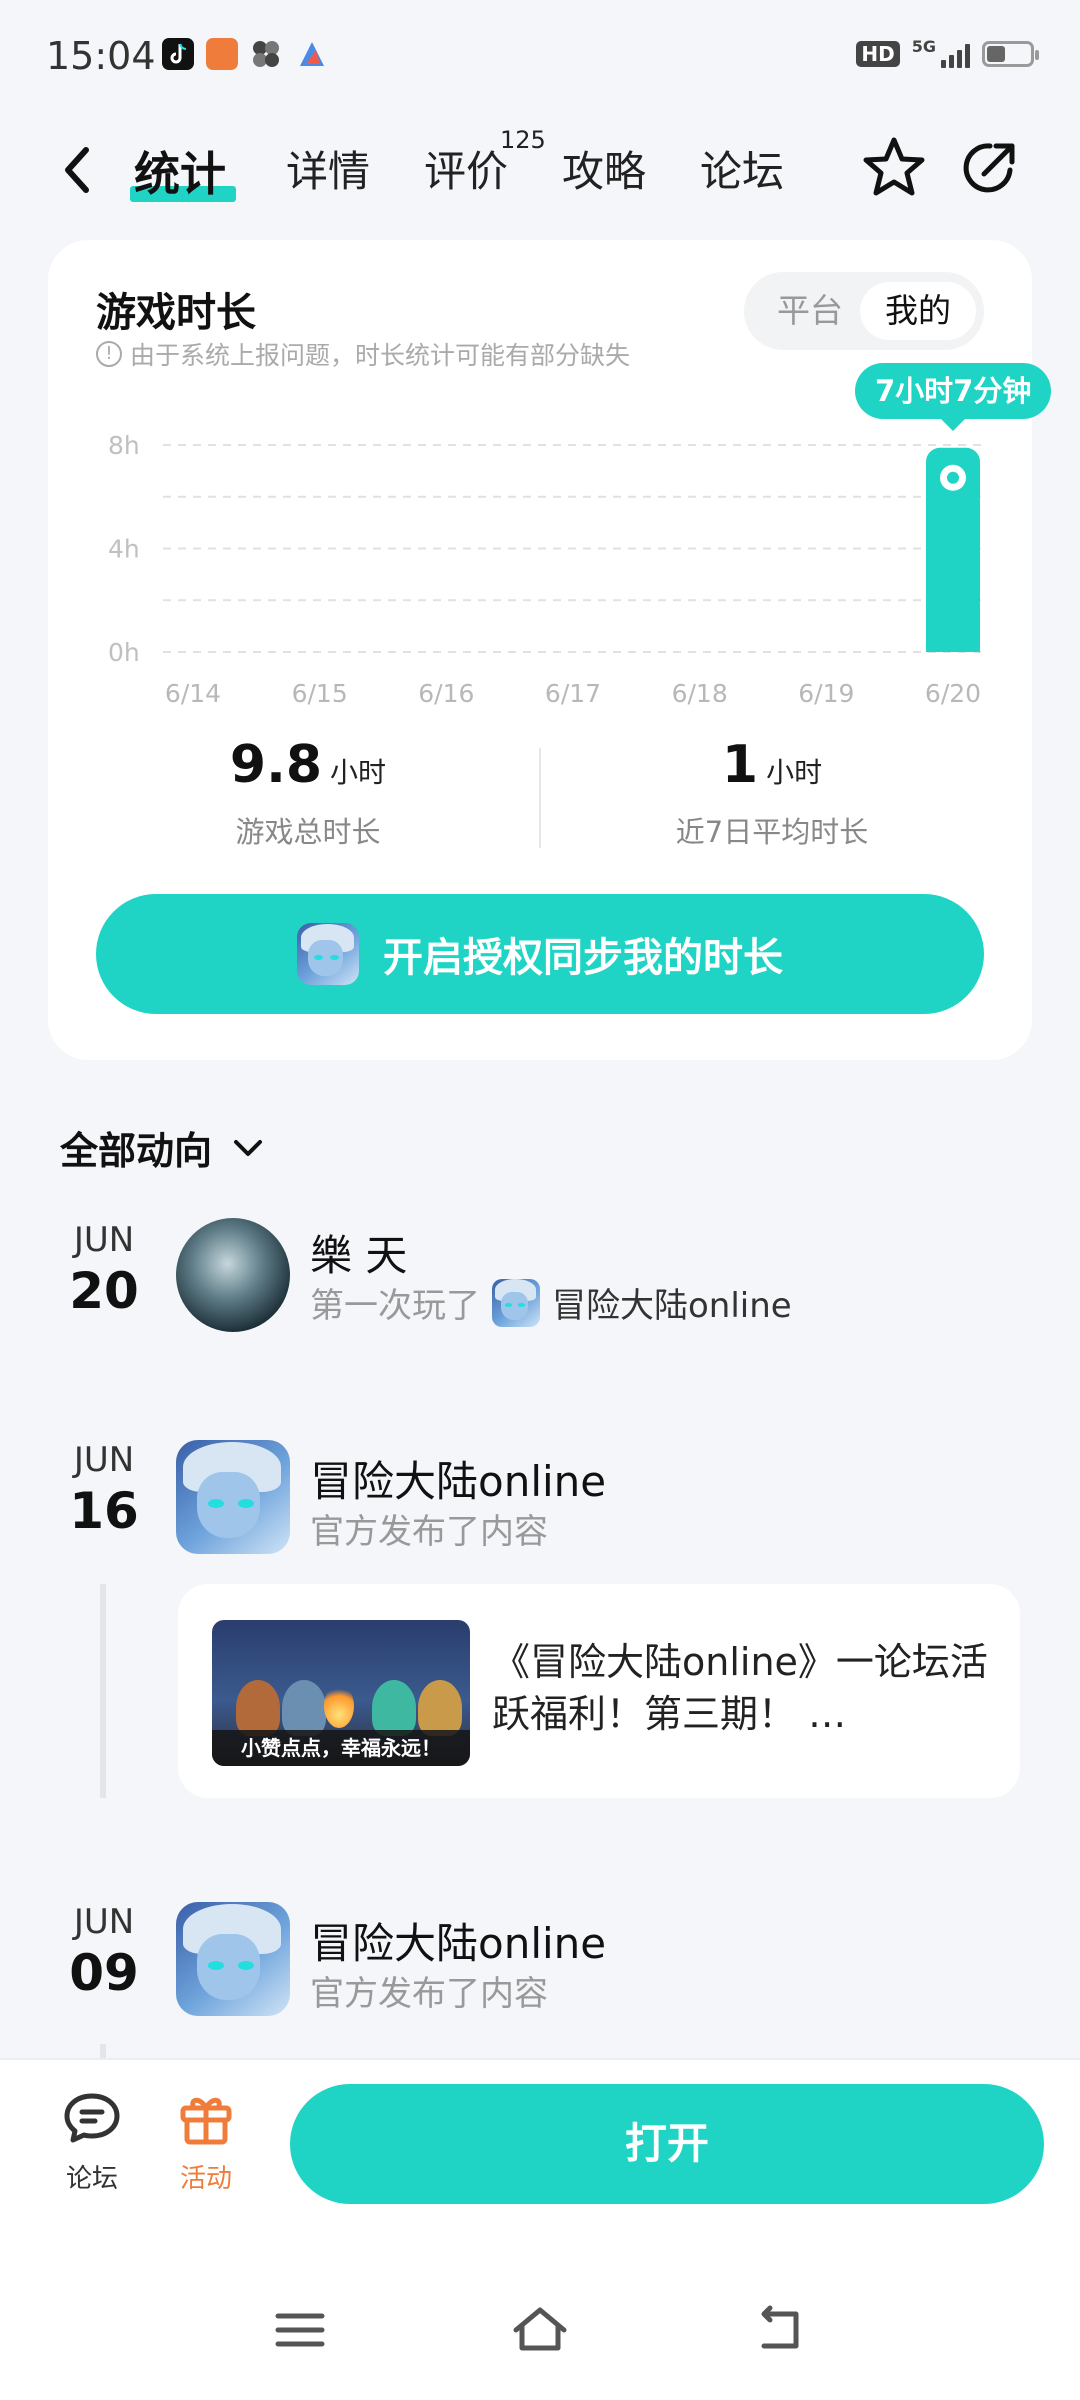  What do you see at coordinates (124, 445) in the screenshot?
I see `y-tick-label: 8h` at bounding box center [124, 445].